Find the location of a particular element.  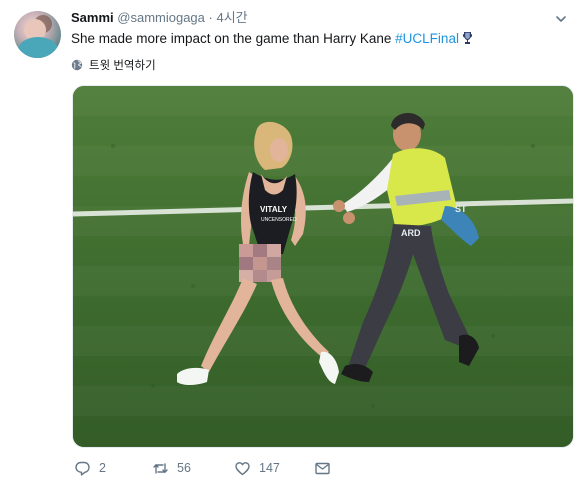

tweet-header: Sammi @sammiogaga · 4시간 is located at coordinates (159, 18).